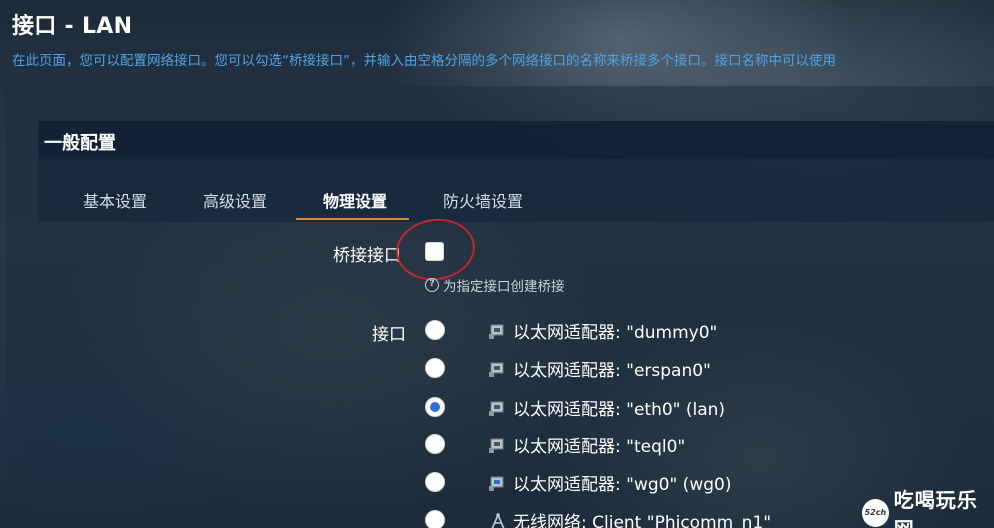 The width and height of the screenshot is (994, 528). I want to click on bridge-help-text: ? 为指定接口创建桥接, so click(495, 285).